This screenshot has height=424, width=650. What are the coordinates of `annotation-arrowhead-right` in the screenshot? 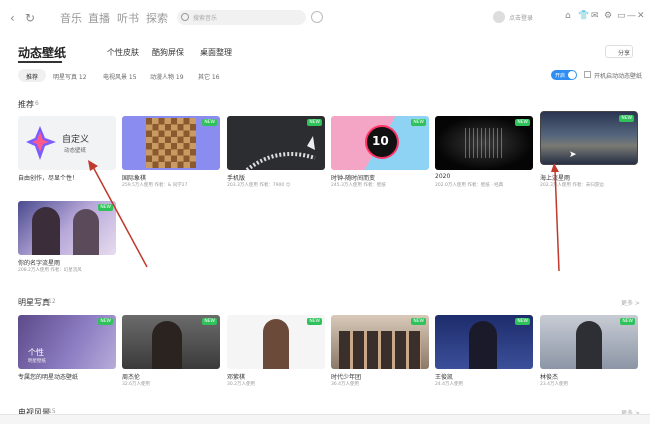 It's located at (555, 167).